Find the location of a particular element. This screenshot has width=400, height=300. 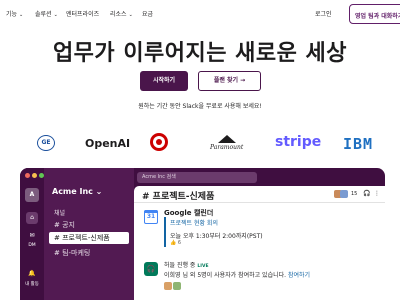

workspace-rail: A ⌂ ✉ DM 🔔 내 활동 is located at coordinates (32, 234).